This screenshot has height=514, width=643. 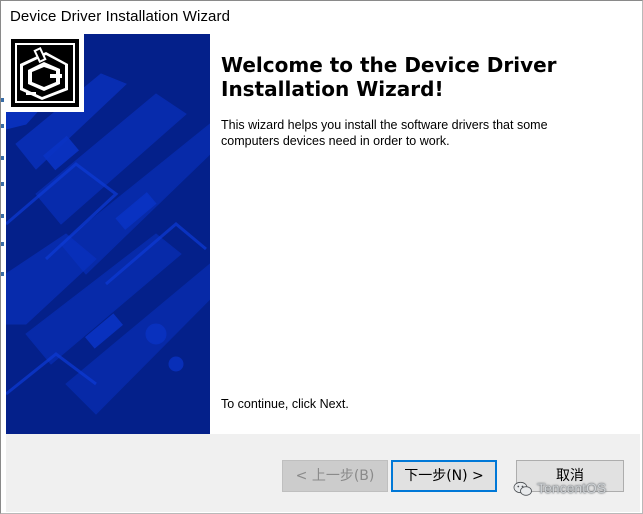 I want to click on button-bar: < 上一步(B) 下一步(N) > 取消, so click(x=323, y=473).